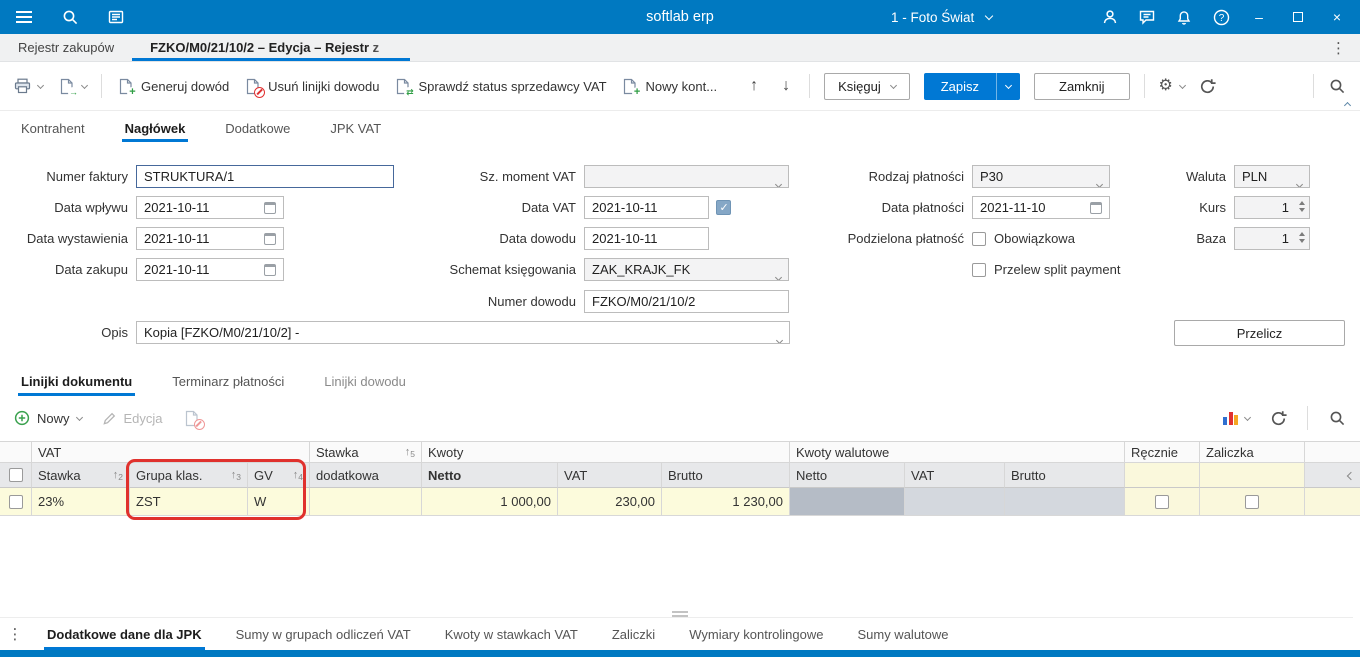 This screenshot has height=657, width=1360. I want to click on column-header-recznie: Ręcznie, so click(1162, 452).